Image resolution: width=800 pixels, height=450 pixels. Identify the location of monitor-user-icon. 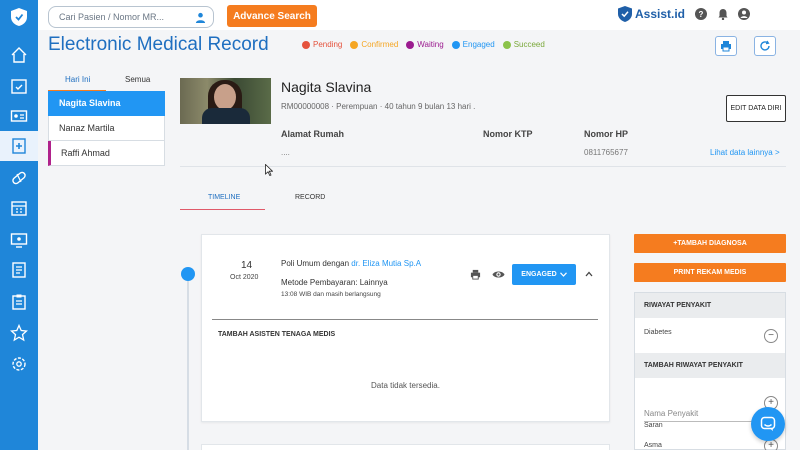
(19, 240).